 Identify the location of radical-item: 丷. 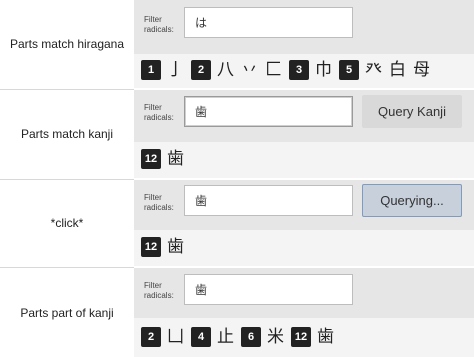
(249, 70).